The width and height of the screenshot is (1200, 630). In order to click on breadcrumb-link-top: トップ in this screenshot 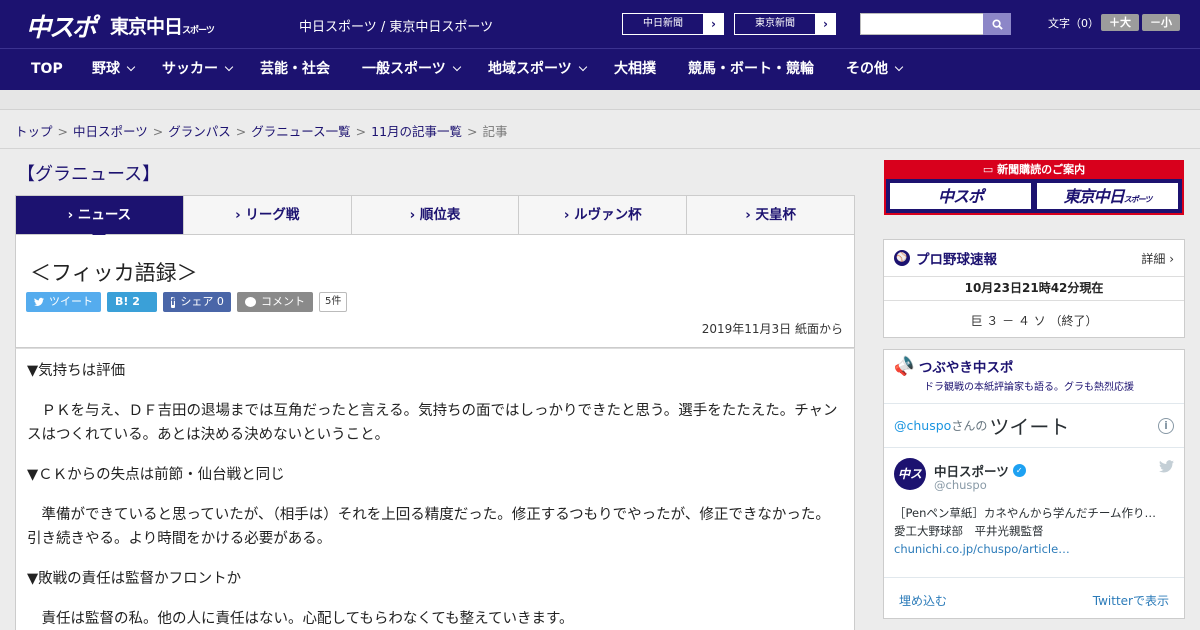, I will do `click(34, 131)`.